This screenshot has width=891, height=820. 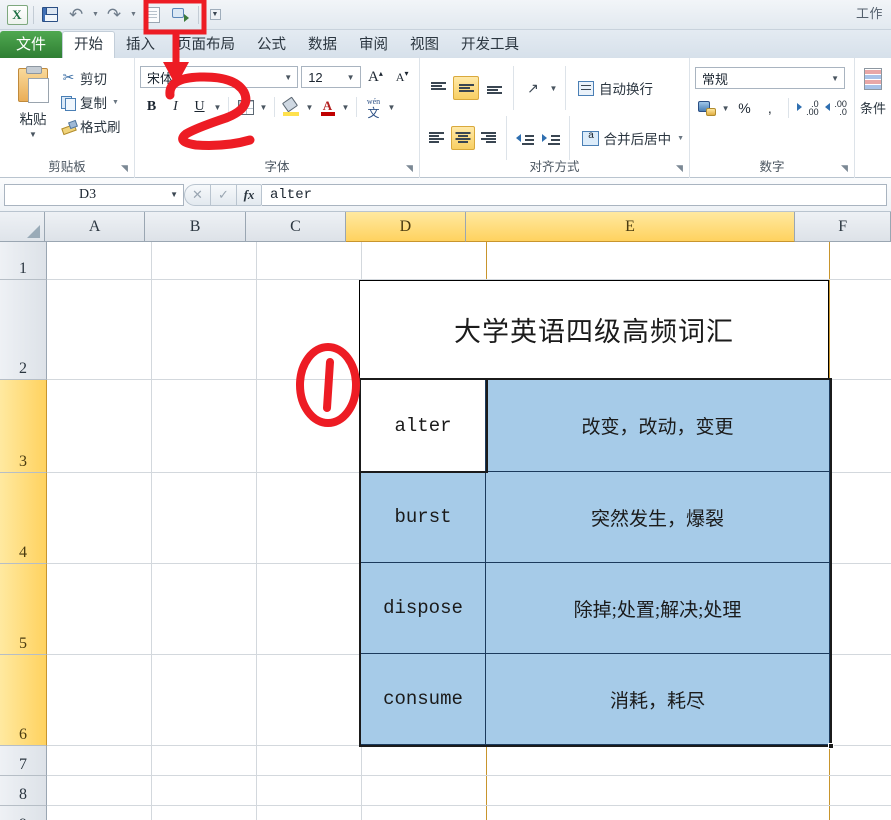 I want to click on font-dialog-launcher-icon: ◥, so click(x=409, y=168).